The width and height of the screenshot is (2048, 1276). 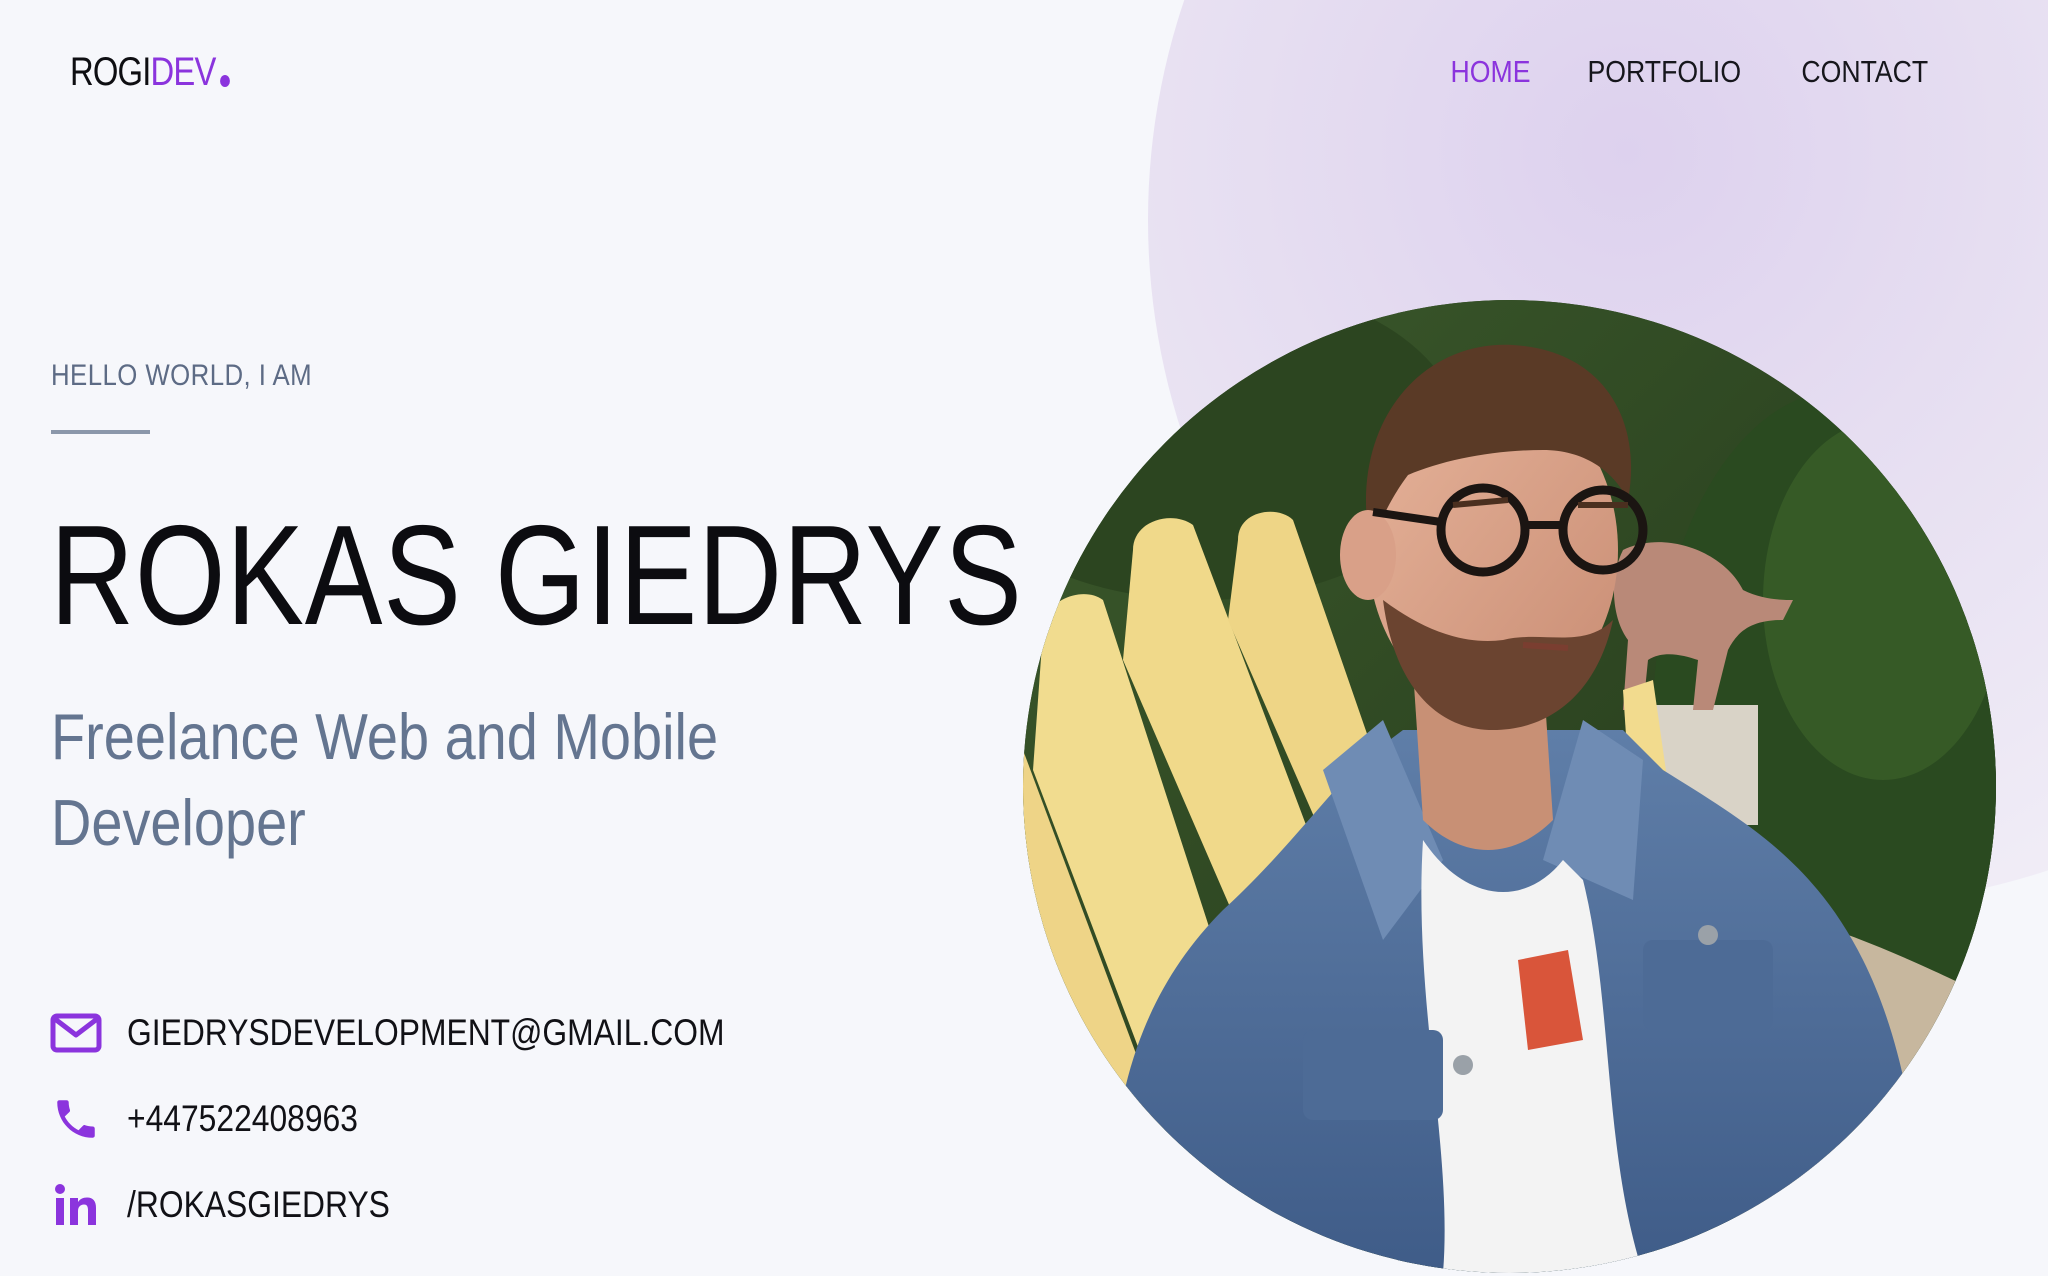 I want to click on contact-email: GIEDRYSDEVELOPMENT@GMAIL.COM, so click(x=436, y=1033).